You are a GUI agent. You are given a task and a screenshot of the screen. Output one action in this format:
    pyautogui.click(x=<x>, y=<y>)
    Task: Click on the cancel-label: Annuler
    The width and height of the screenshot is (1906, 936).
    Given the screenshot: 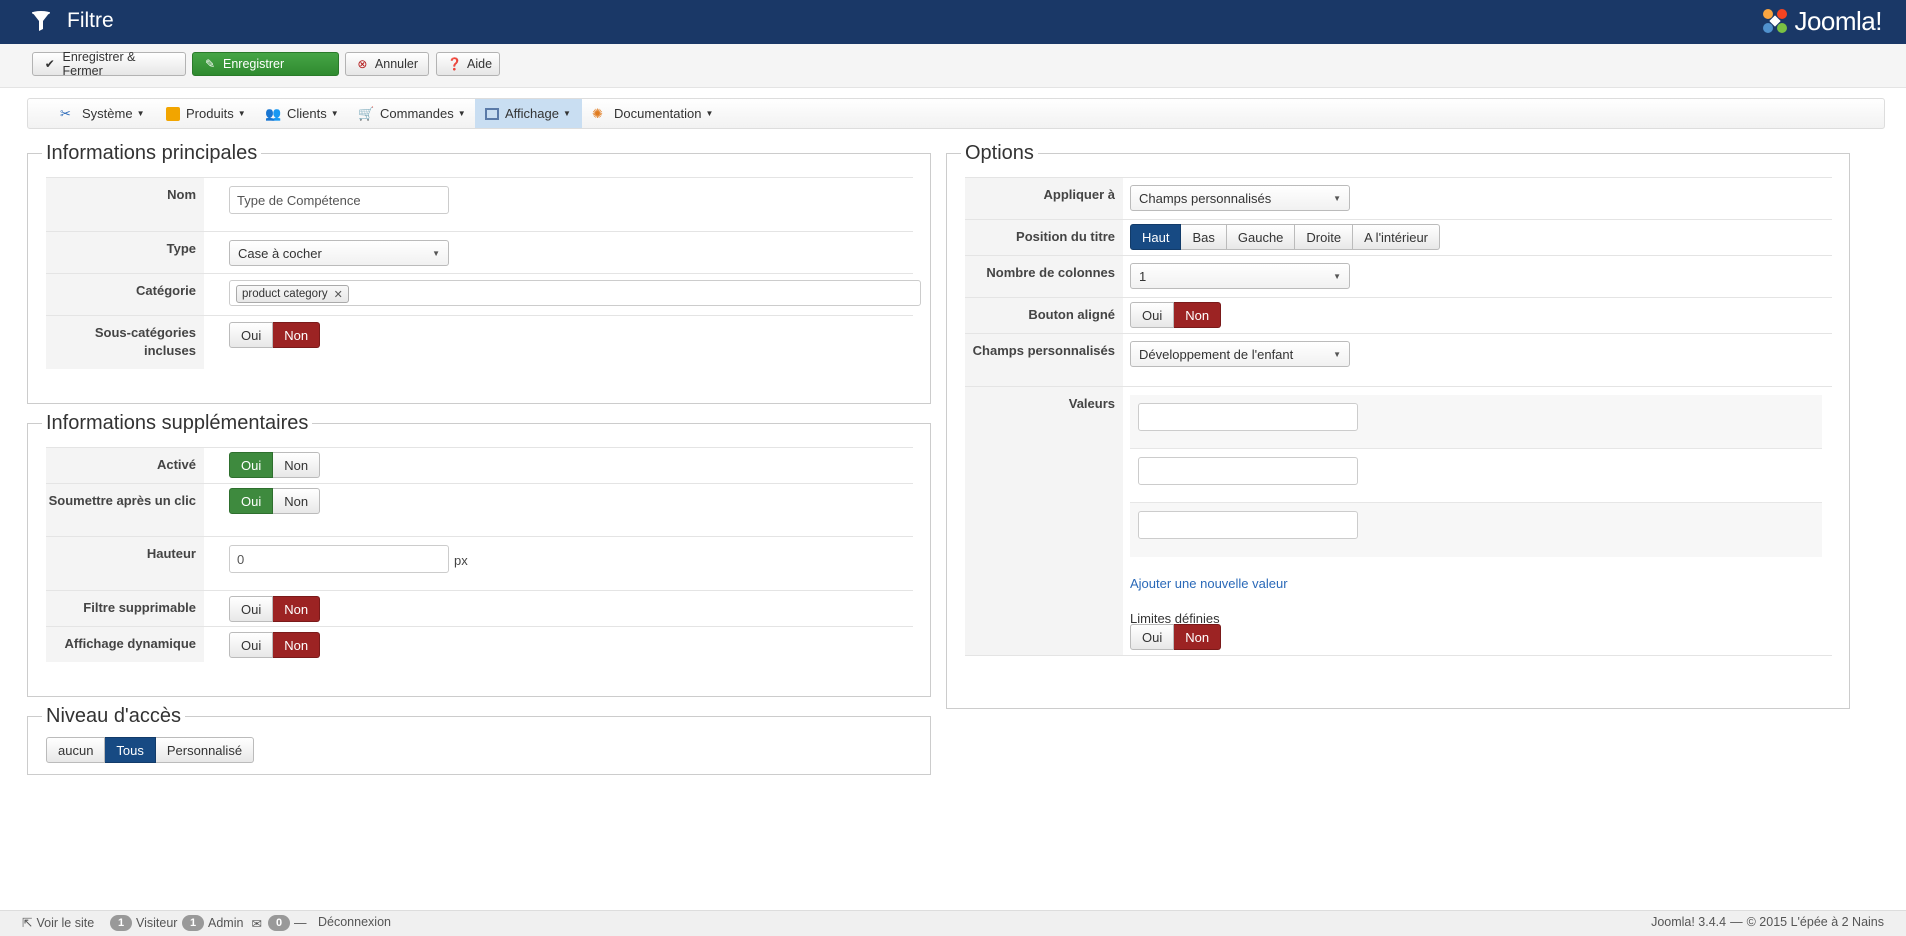 What is the action you would take?
    pyautogui.click(x=396, y=64)
    